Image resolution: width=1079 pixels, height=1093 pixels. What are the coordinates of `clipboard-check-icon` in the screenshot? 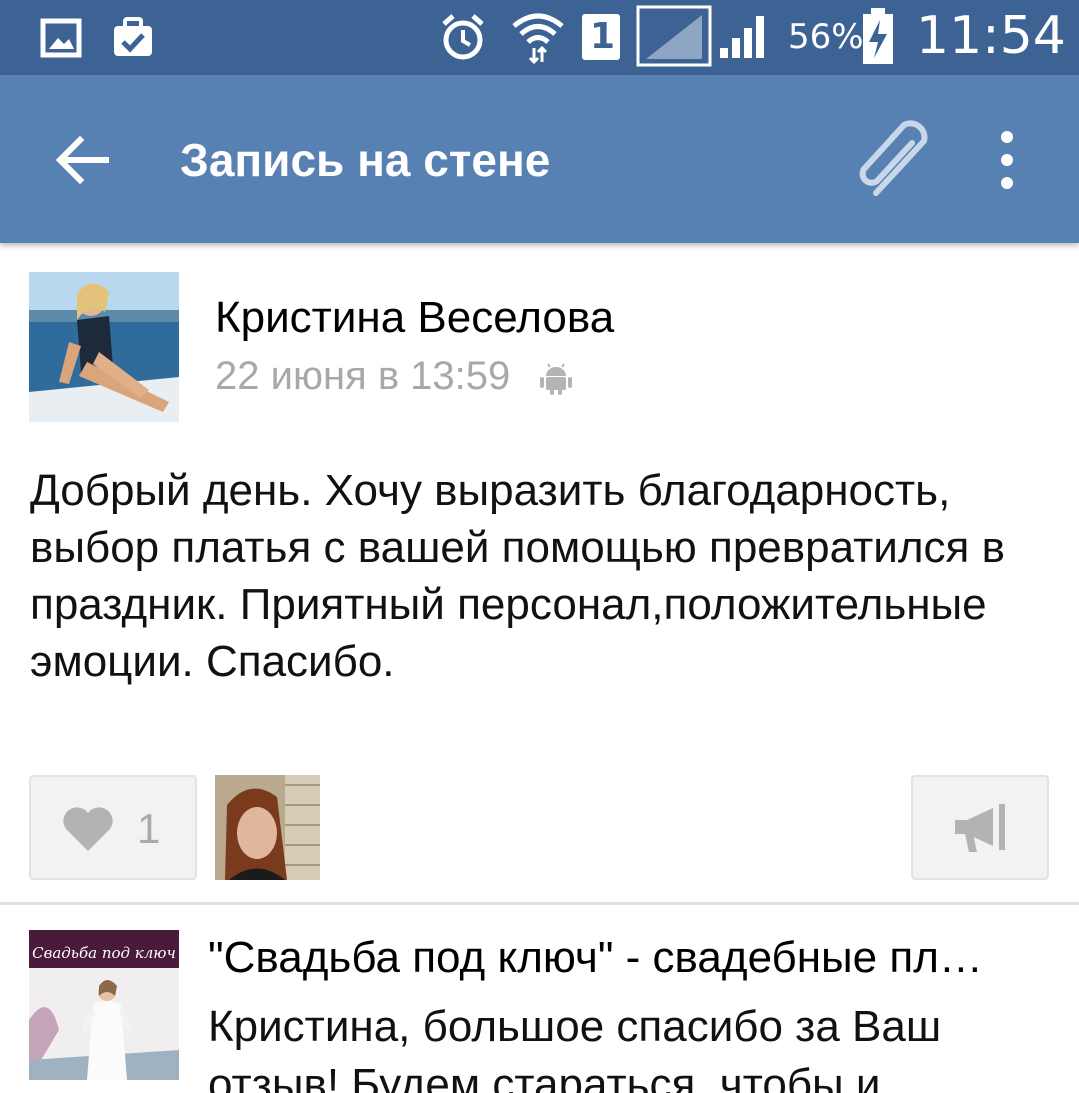 It's located at (133, 36).